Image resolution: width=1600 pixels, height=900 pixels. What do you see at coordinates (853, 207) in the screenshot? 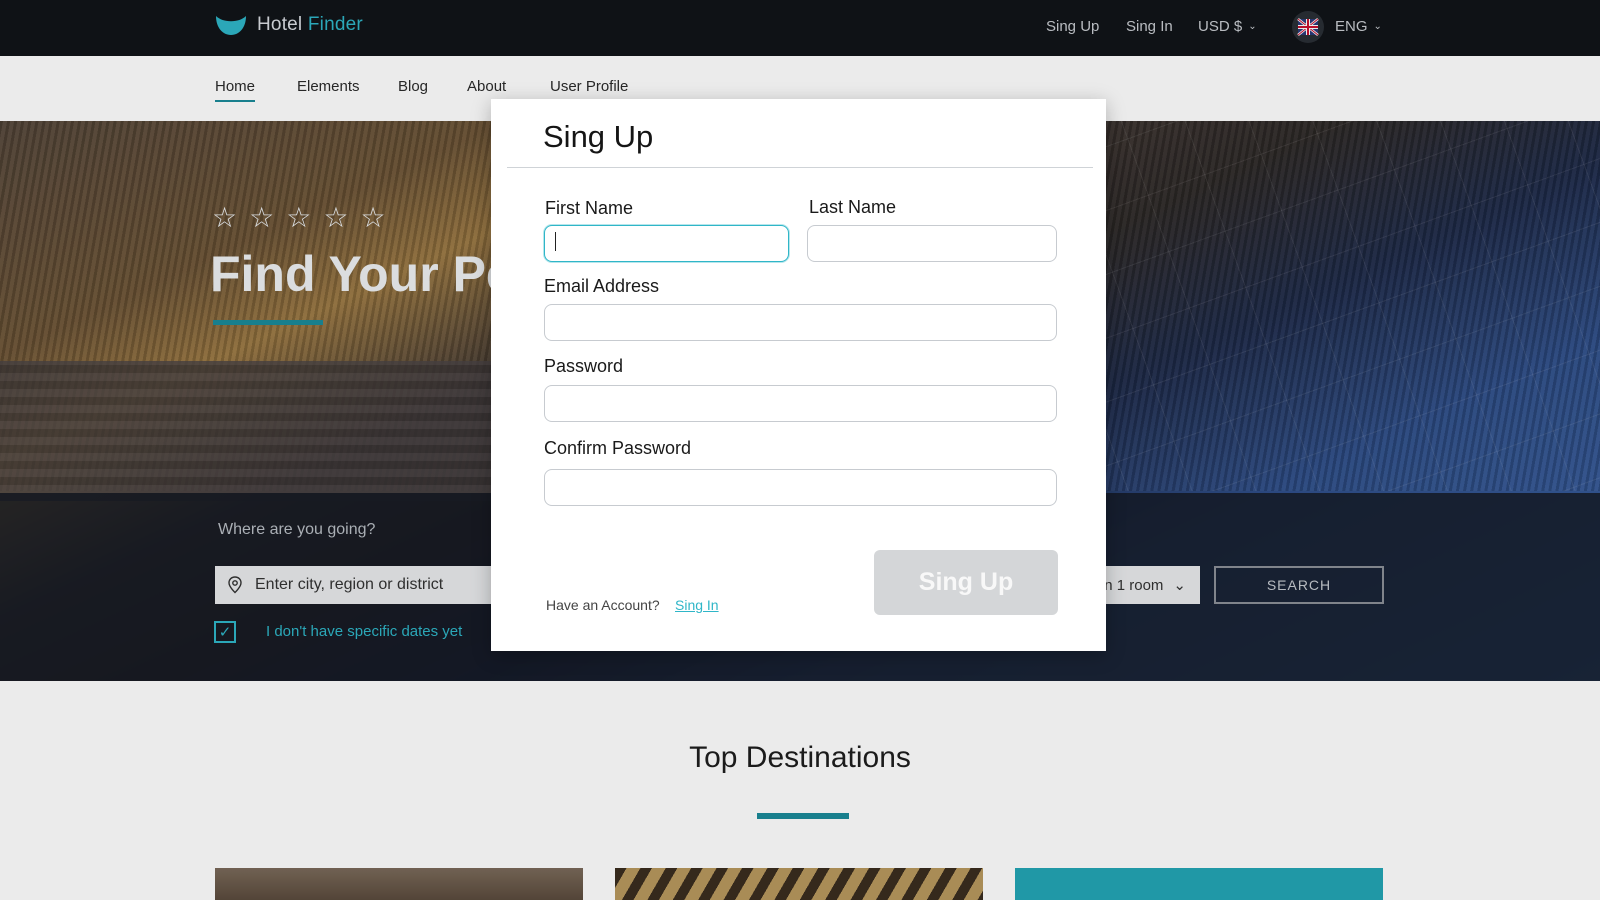
I see `last-name-label: Last Name` at bounding box center [853, 207].